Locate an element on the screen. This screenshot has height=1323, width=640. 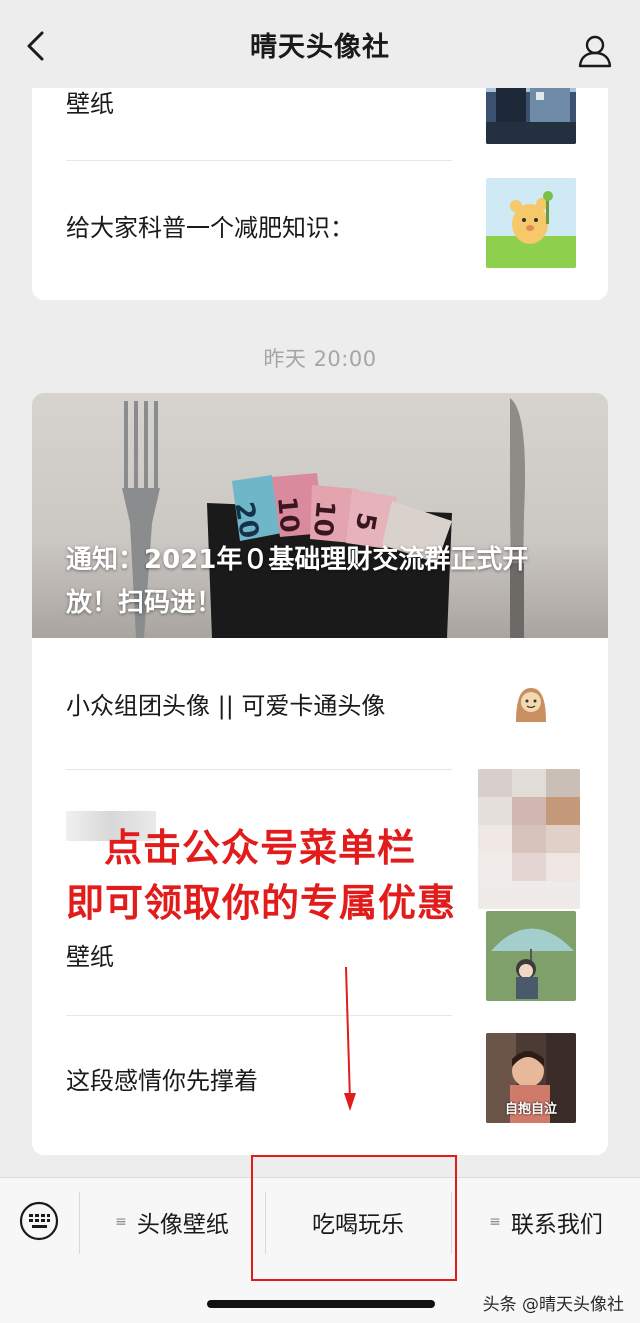
divider is located at coordinates (259, 160).